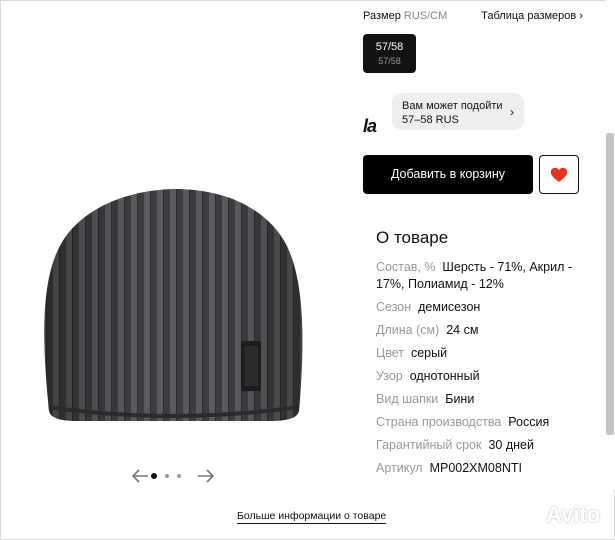 This screenshot has width=615, height=540. I want to click on heart-icon, so click(559, 174).